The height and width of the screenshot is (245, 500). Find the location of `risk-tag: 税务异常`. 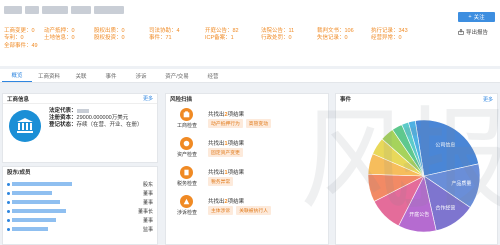

risk-tag: 税务异常 is located at coordinates (221, 181).